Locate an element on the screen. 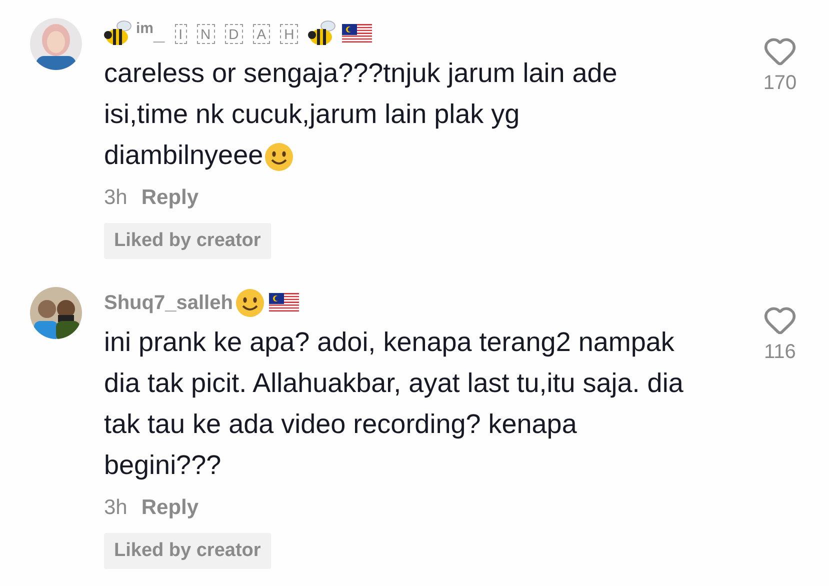  username-letter: I is located at coordinates (180, 34).